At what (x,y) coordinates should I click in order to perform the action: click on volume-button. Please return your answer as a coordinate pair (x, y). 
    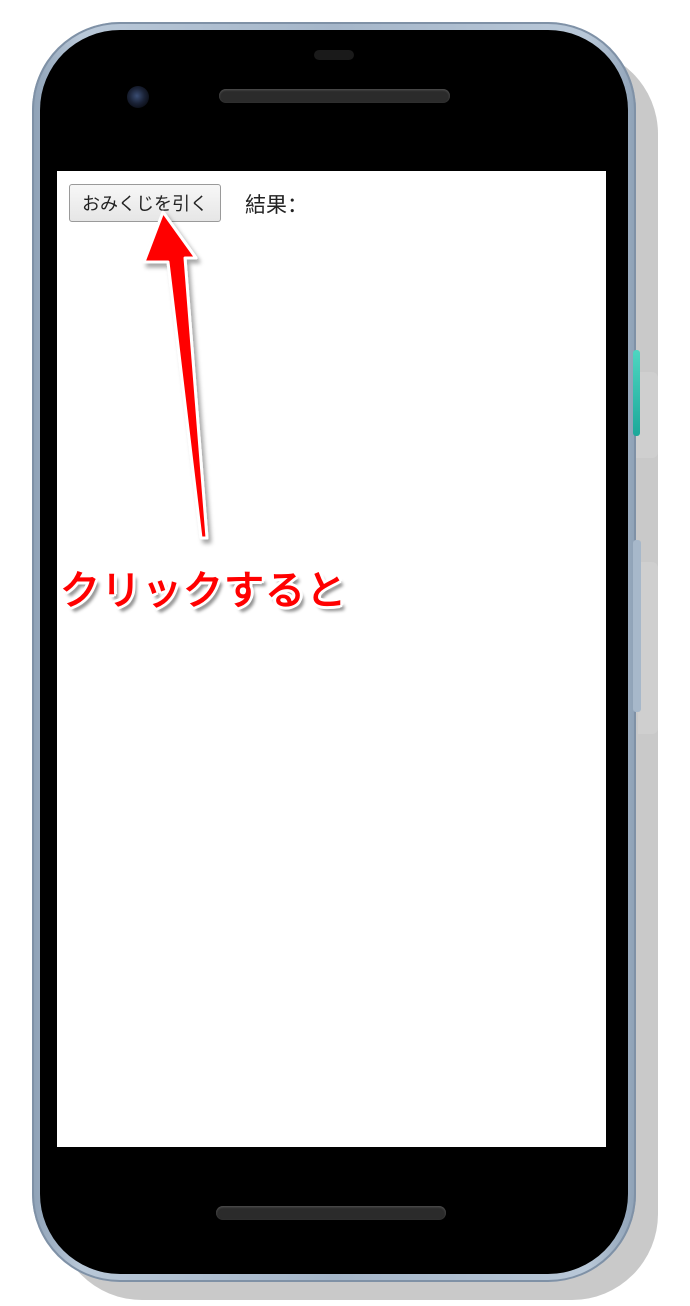
    Looking at the image, I should click on (637, 626).